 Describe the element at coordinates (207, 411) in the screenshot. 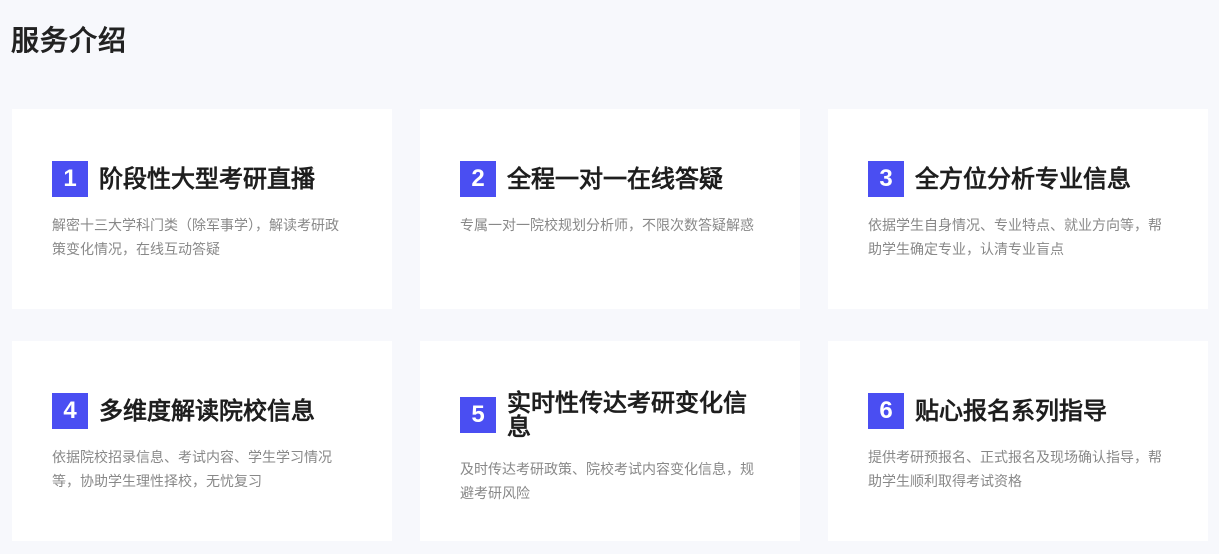

I see `card-title: 多维度解读院校信息` at that location.